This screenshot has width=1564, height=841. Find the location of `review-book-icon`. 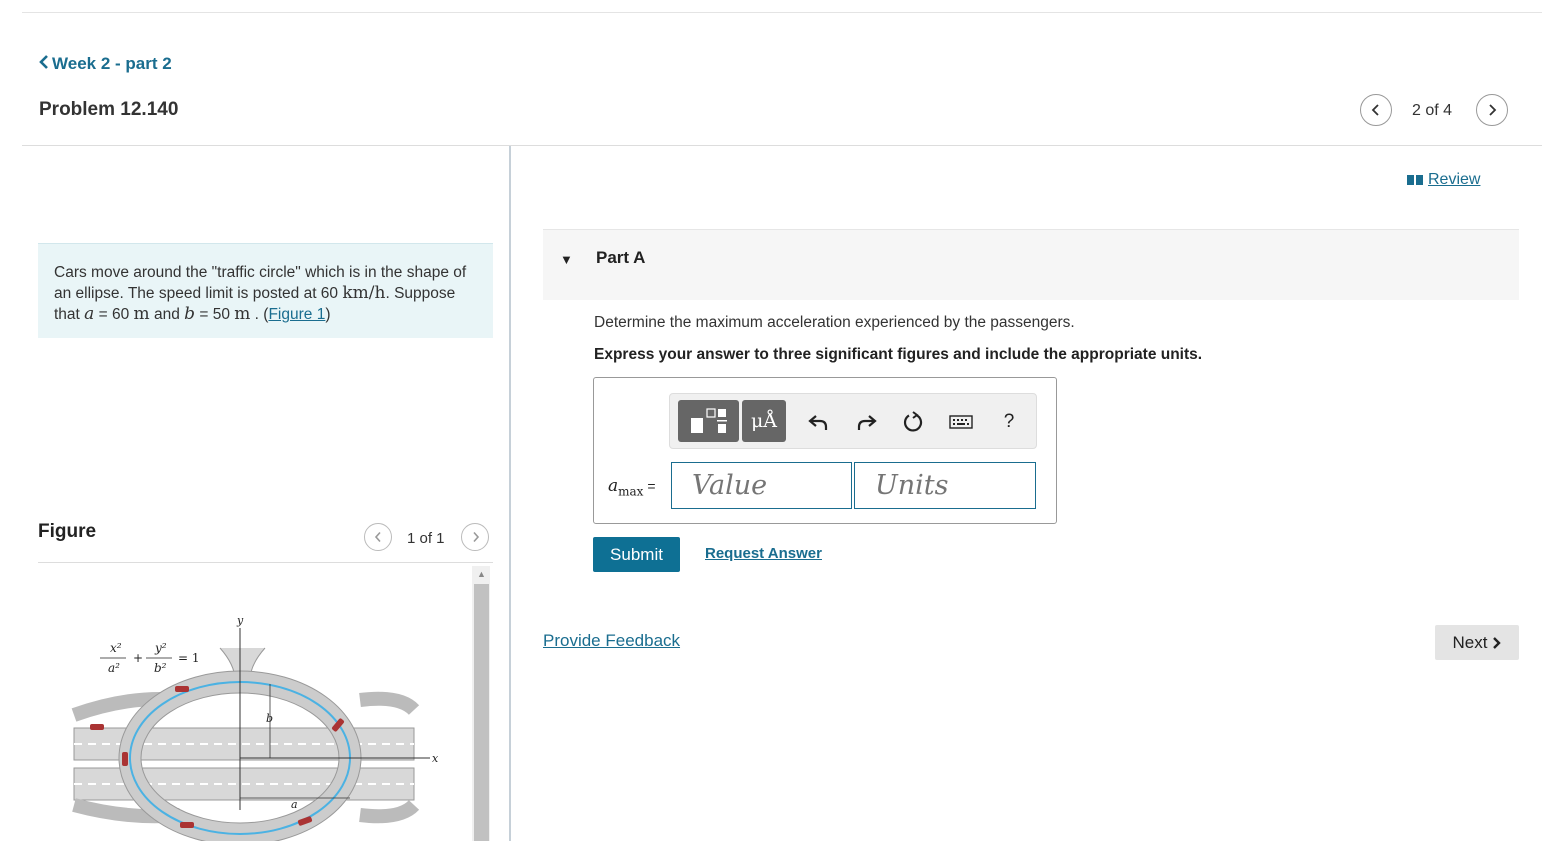

review-book-icon is located at coordinates (1415, 180).